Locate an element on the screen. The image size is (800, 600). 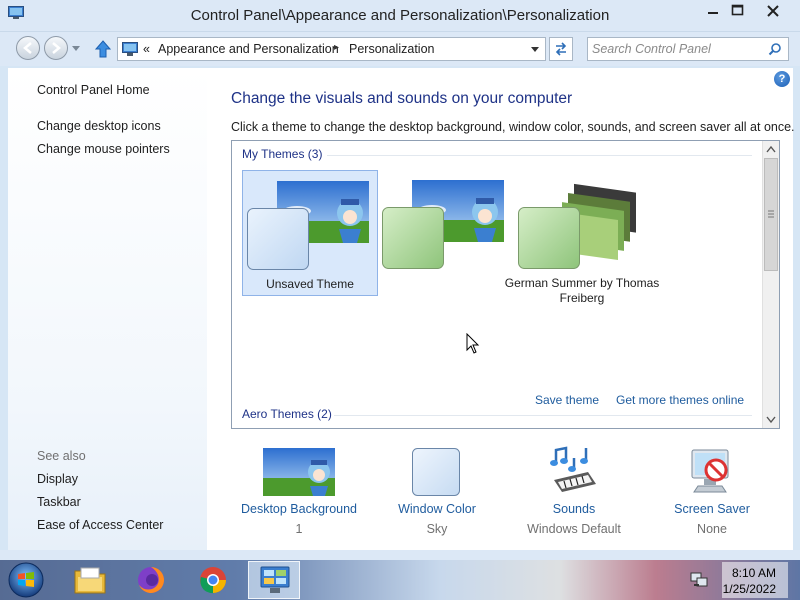
search-box is located at coordinates (688, 49).